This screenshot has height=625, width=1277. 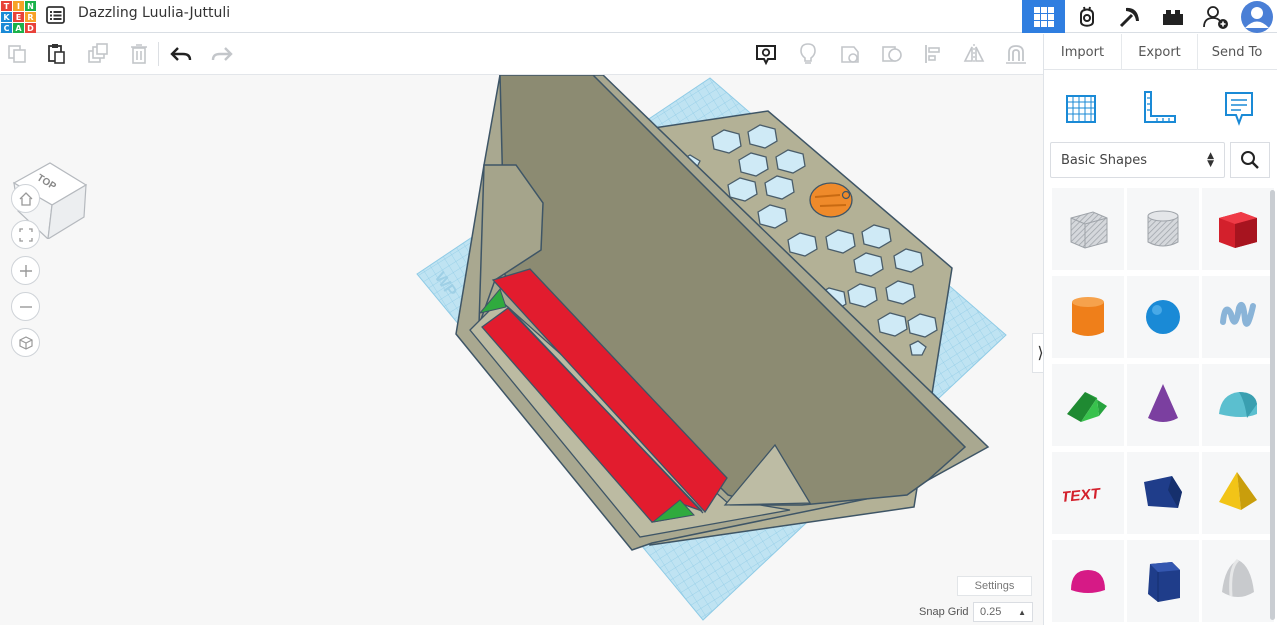 I want to click on duplicate-icon, so click(x=98, y=54).